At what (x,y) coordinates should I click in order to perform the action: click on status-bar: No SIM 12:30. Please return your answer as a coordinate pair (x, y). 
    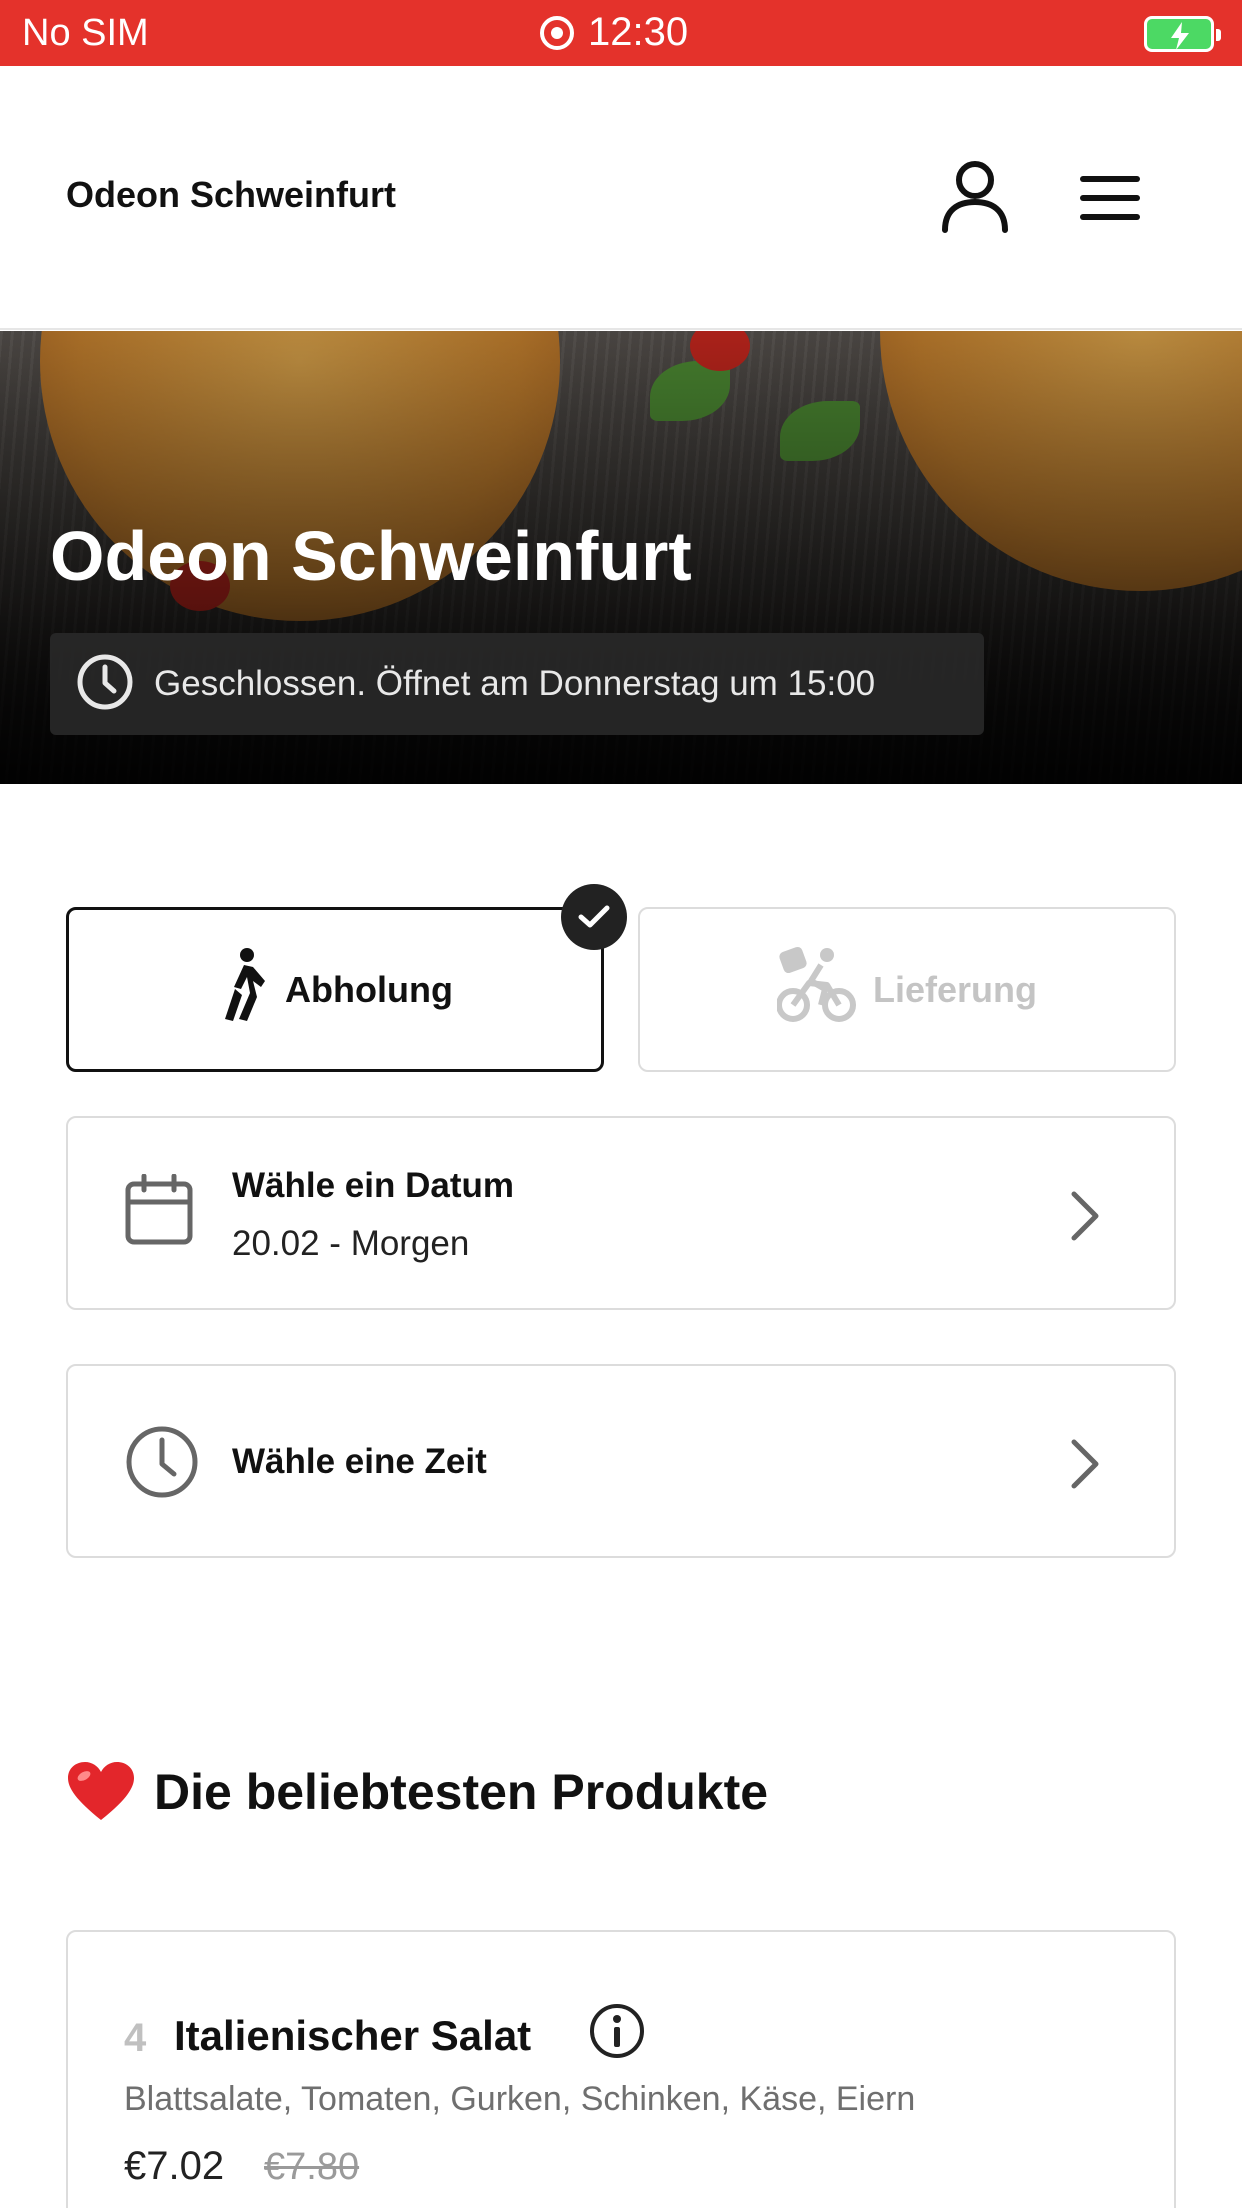
    Looking at the image, I should click on (621, 33).